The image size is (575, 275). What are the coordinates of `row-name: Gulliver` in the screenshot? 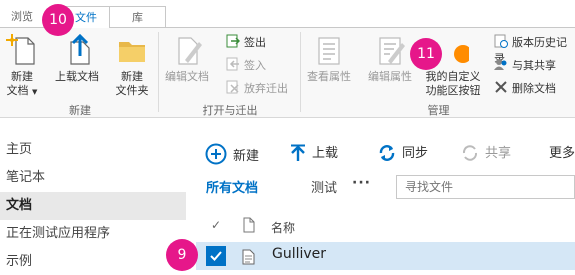 It's located at (299, 254).